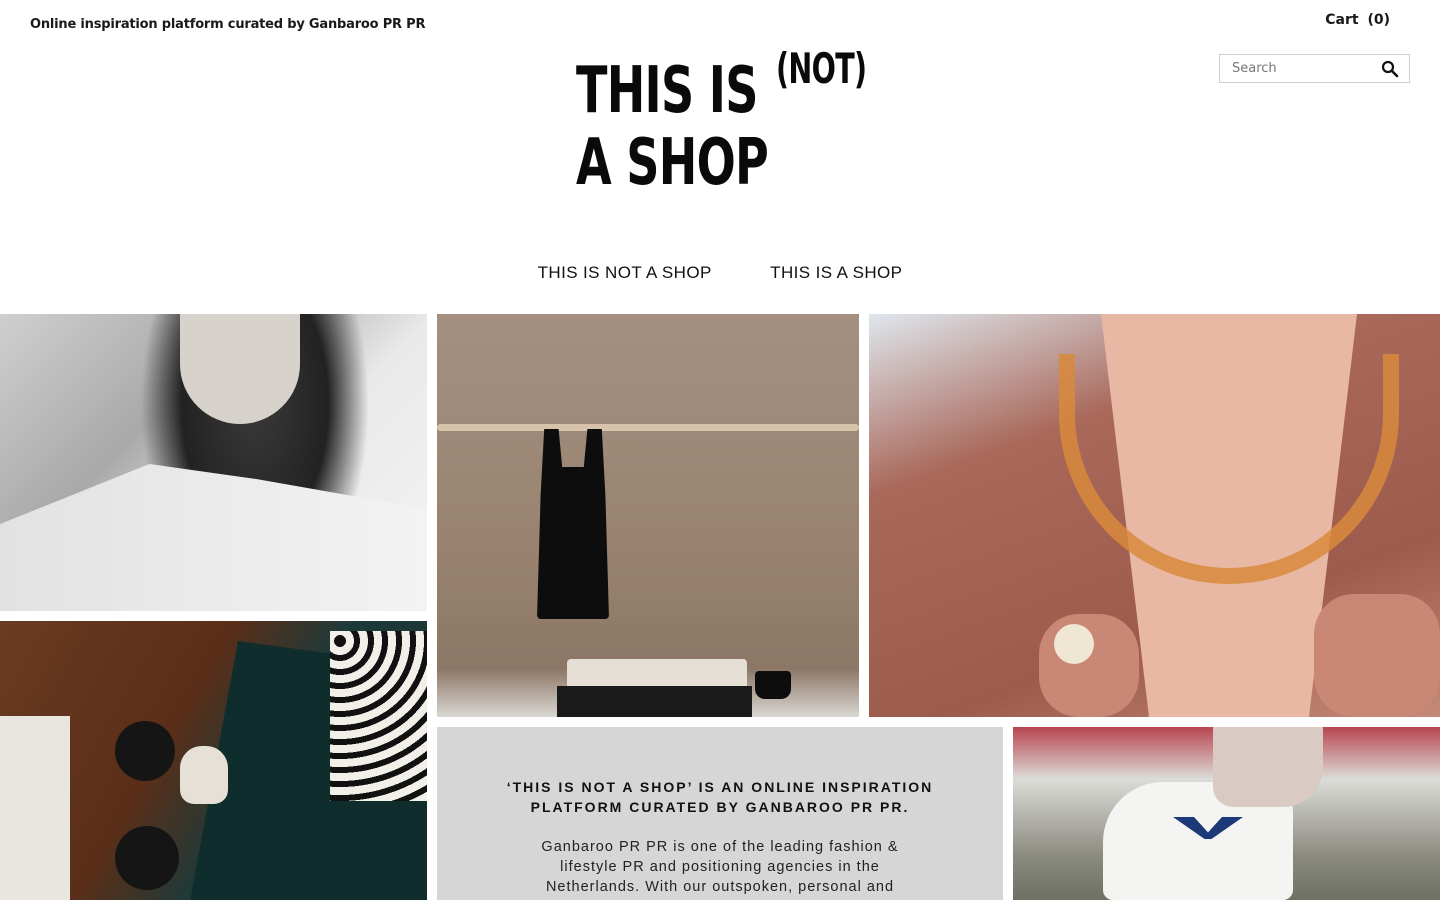  I want to click on cart-count: (0), so click(1378, 20).